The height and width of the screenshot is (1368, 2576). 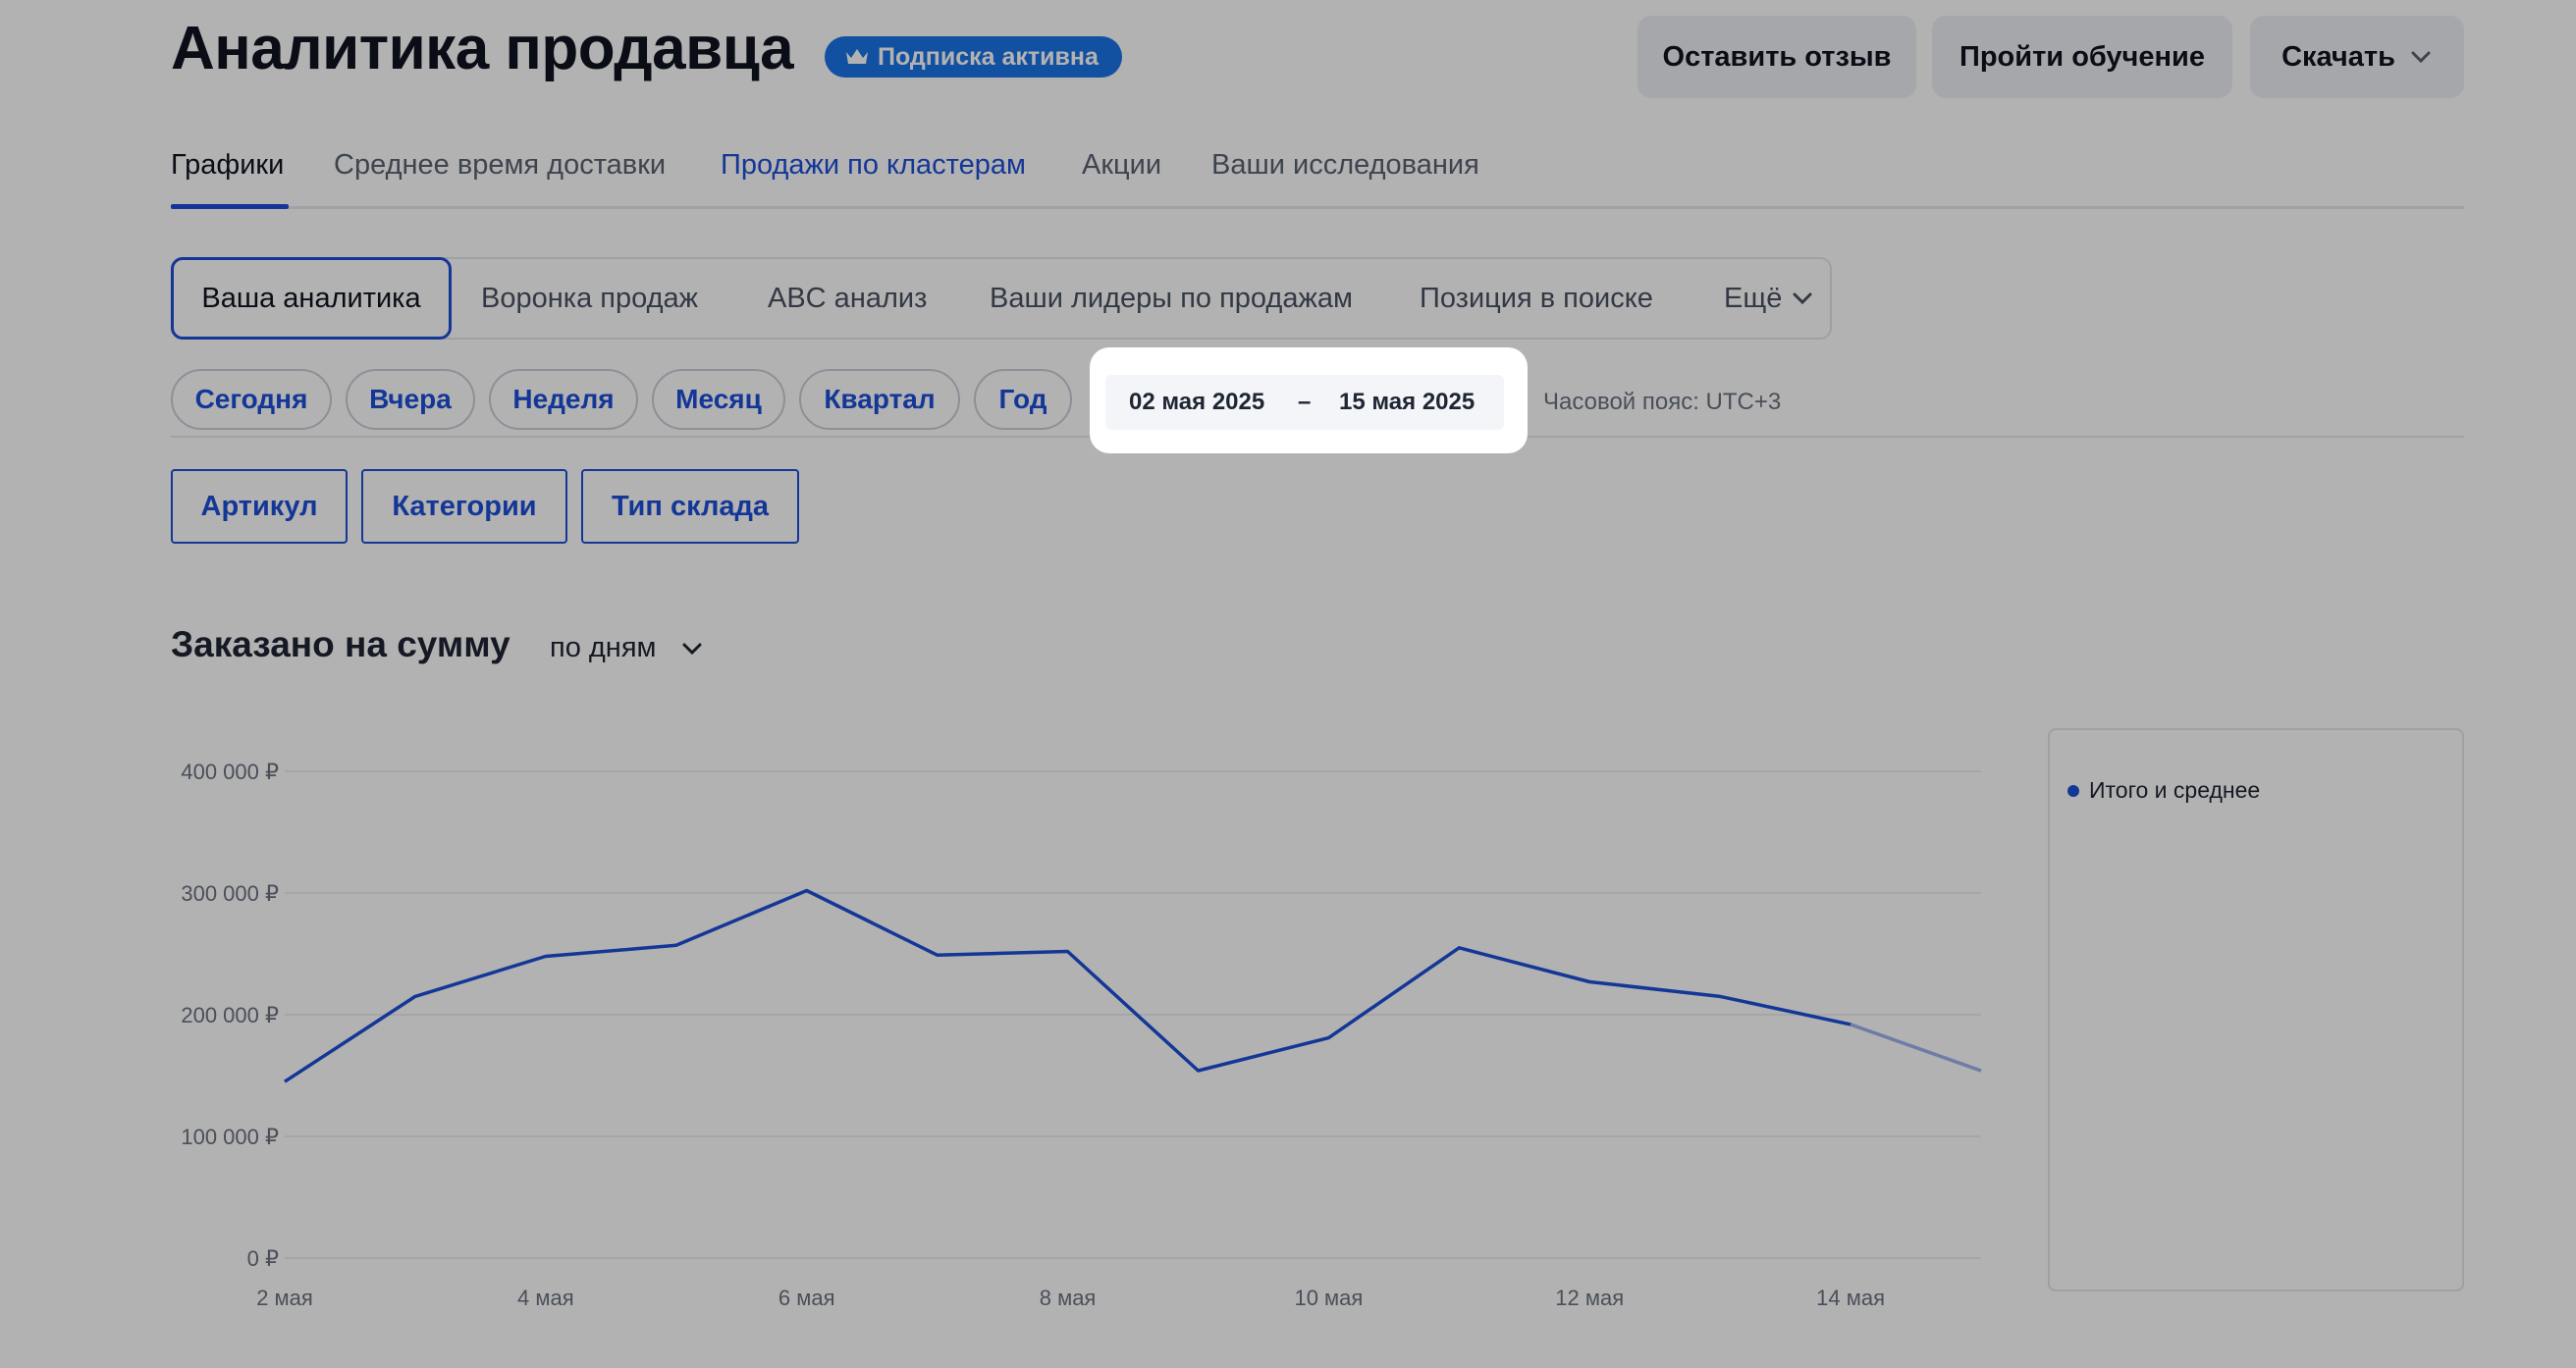 What do you see at coordinates (2175, 790) in the screenshot?
I see `legend-item-label: Итого и среднее` at bounding box center [2175, 790].